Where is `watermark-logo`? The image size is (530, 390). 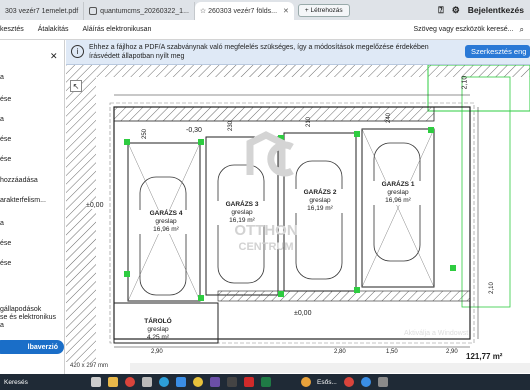 watermark-logo is located at coordinates (270, 154).